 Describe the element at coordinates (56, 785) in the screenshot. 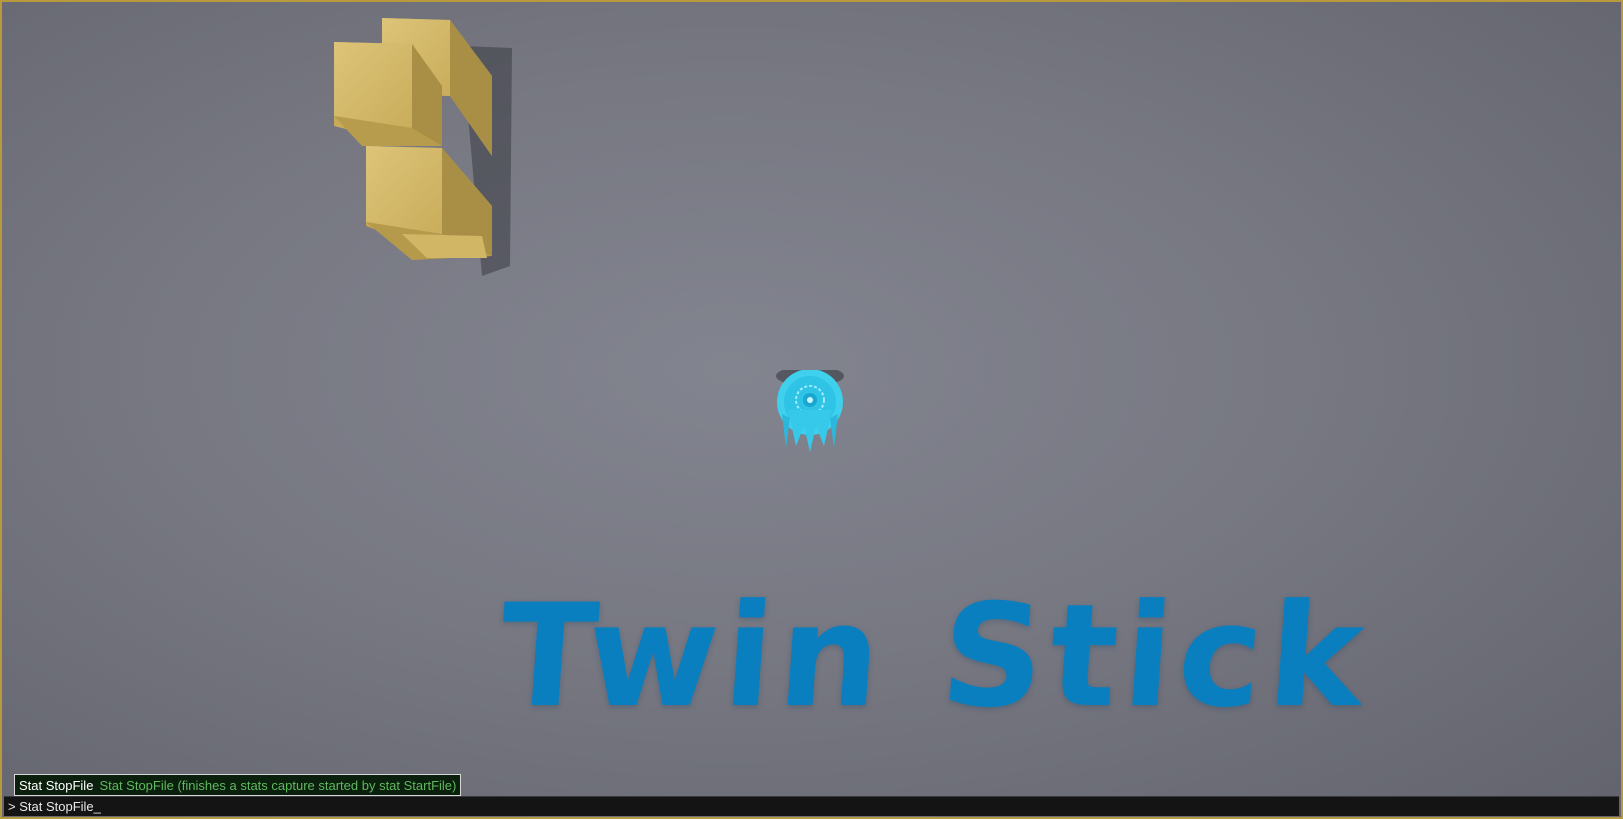

I see `autocomplete-command: Stat StopFile` at that location.